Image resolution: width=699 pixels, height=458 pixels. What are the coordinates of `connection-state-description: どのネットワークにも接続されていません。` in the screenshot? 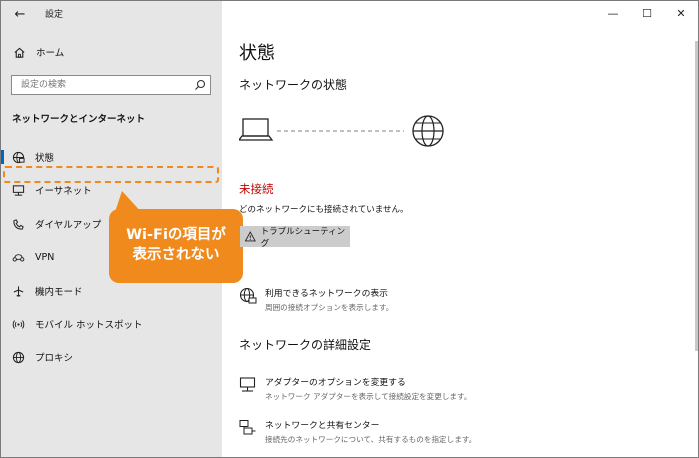 It's located at (324, 210).